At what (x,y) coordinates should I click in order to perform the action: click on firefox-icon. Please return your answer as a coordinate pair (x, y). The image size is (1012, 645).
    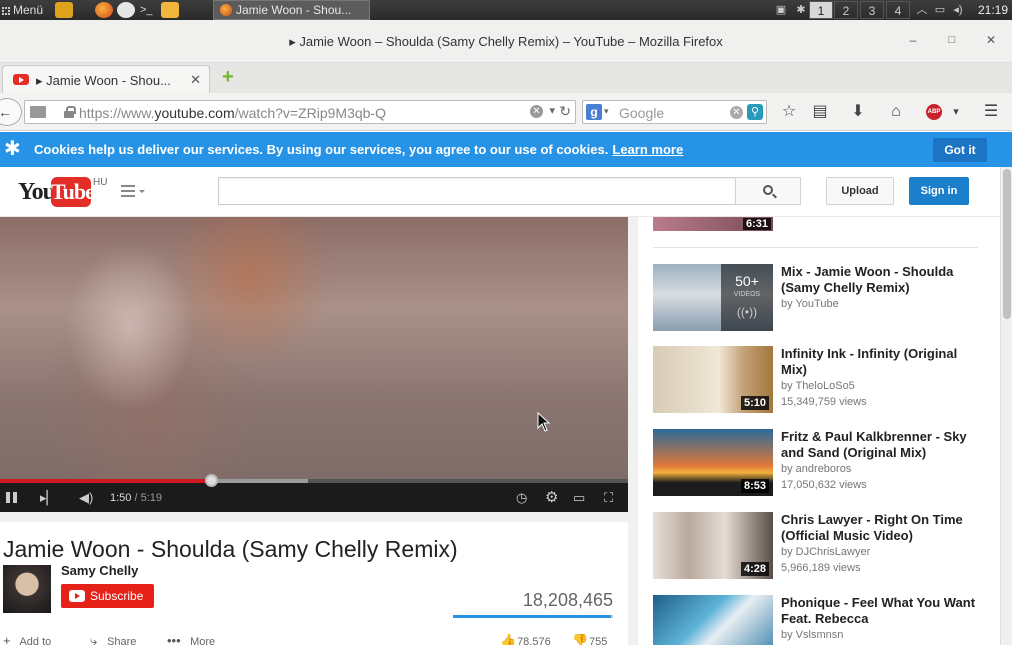
    Looking at the image, I should click on (226, 10).